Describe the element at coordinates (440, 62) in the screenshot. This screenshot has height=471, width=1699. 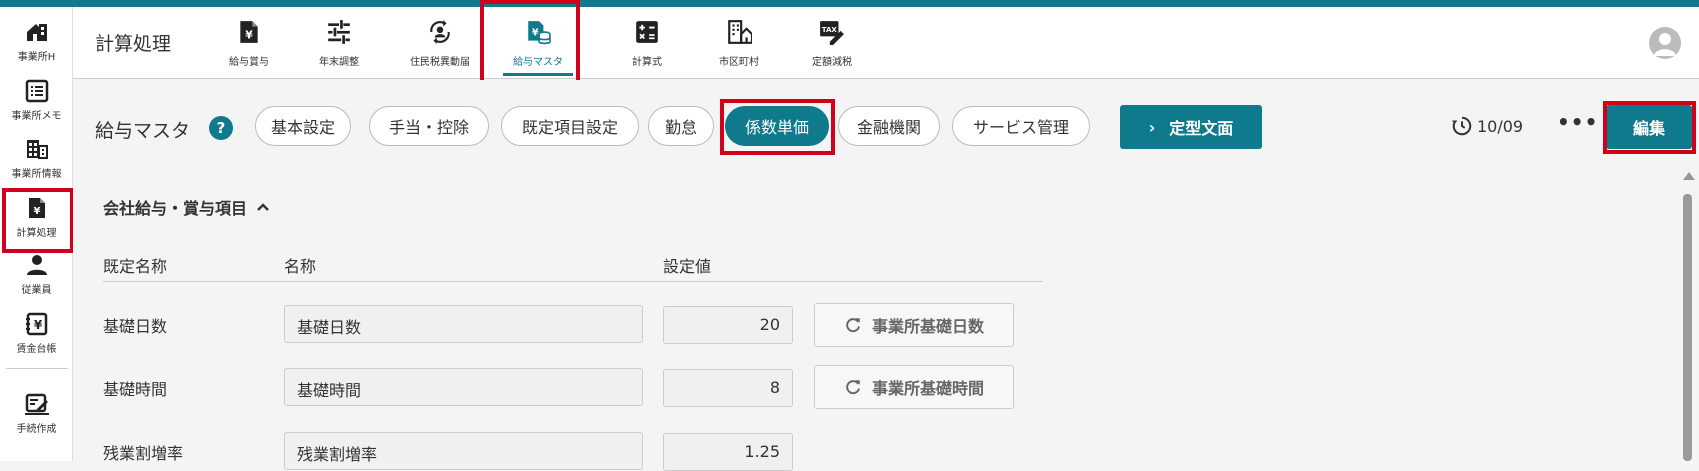
I see `tab-label: 住民税異動届` at that location.